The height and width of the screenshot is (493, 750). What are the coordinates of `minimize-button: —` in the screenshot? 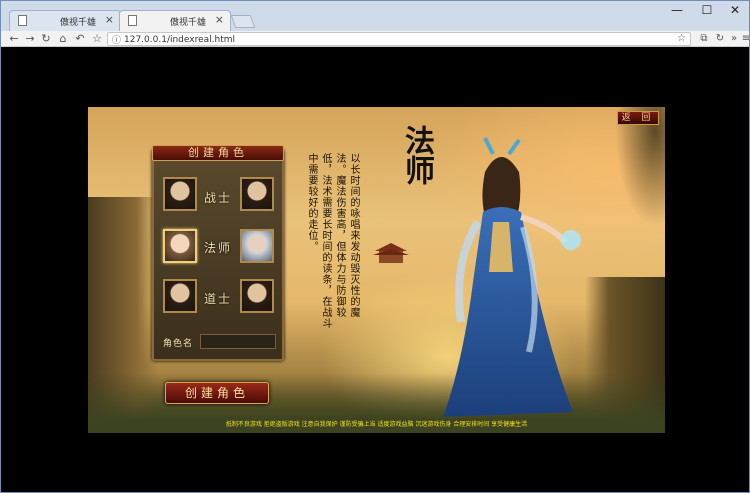 It's located at (677, 11).